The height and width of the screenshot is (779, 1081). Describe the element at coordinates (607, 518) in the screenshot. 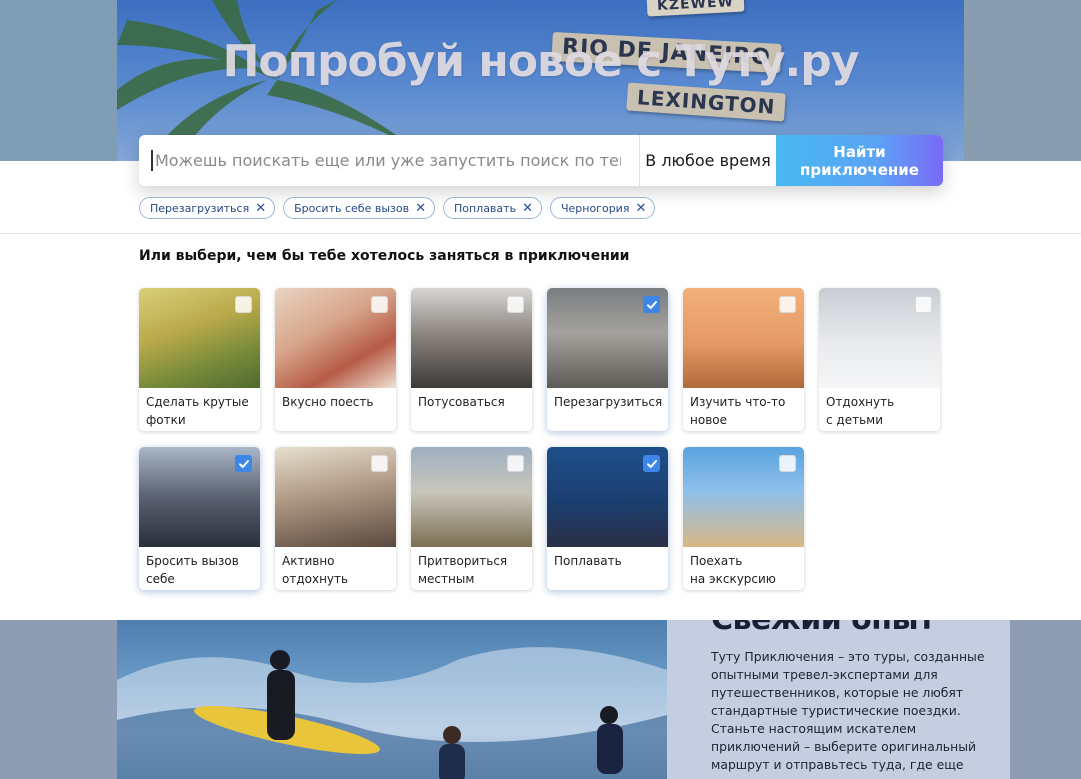

I see `activity-card: Поплавать` at that location.